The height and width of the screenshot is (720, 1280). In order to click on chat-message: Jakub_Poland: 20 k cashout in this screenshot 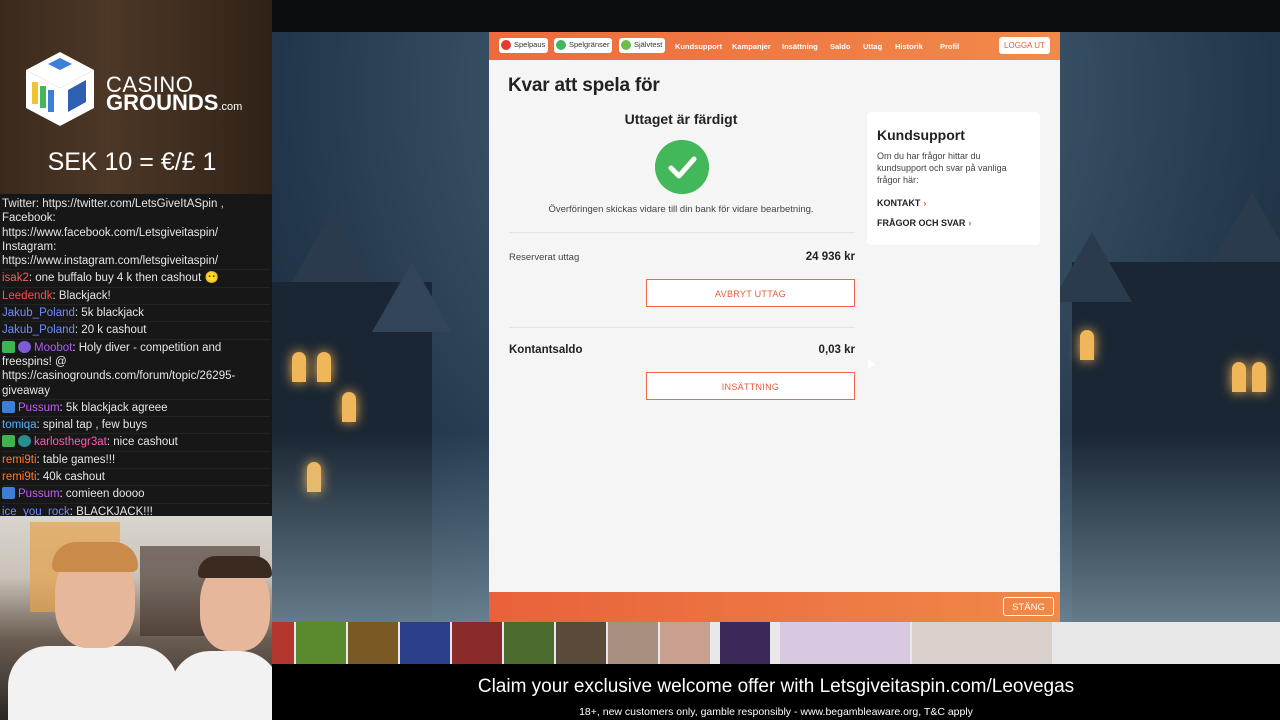, I will do `click(136, 331)`.